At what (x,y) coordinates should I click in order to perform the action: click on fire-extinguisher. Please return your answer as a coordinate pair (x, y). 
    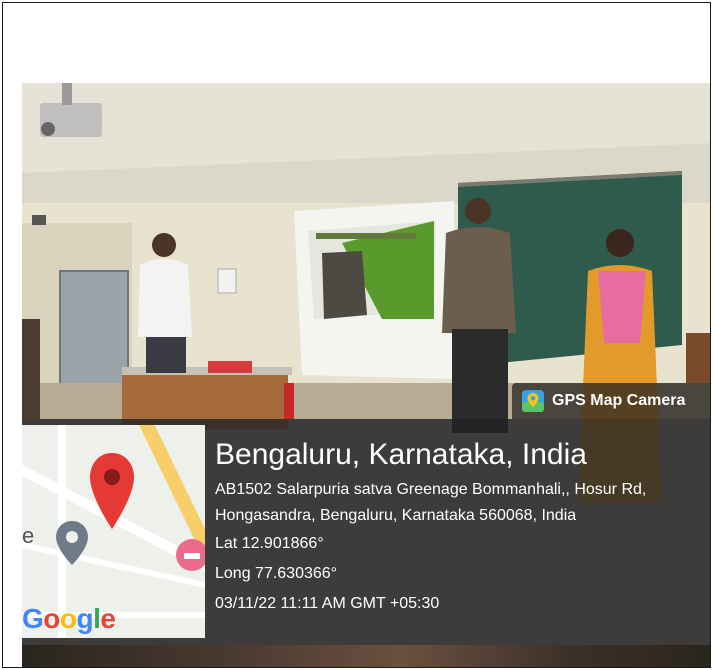
    Looking at the image, I should click on (289, 401).